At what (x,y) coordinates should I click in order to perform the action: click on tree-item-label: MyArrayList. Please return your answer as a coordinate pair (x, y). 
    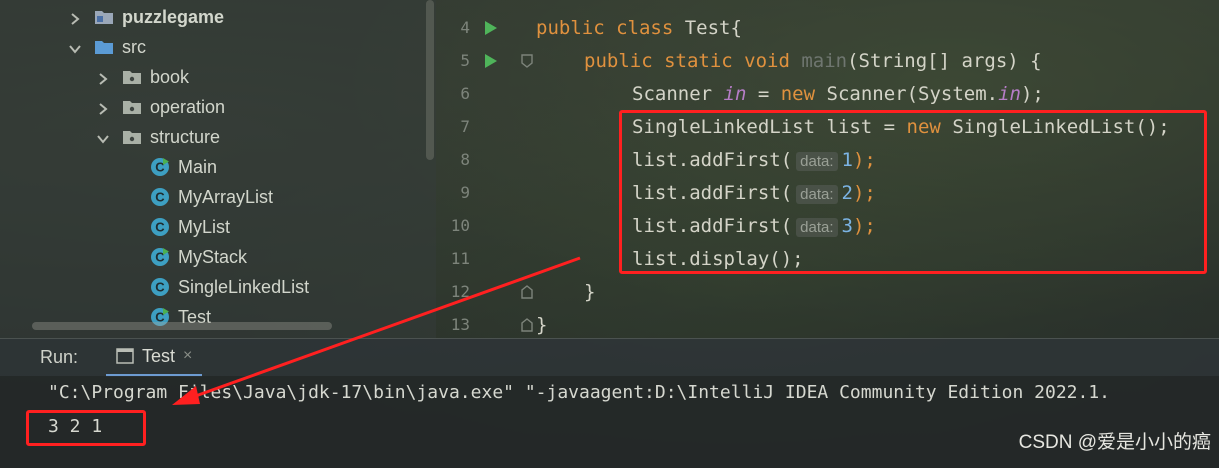
    Looking at the image, I should click on (226, 196).